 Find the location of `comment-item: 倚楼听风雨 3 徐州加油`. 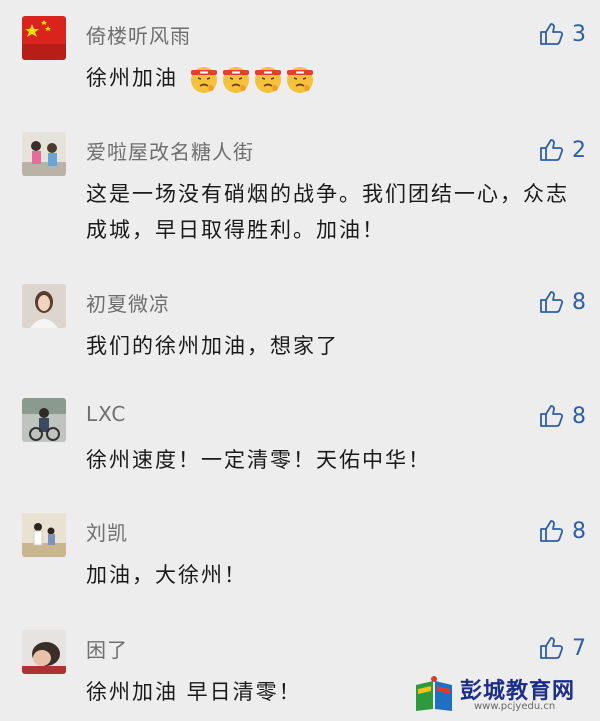

comment-item: 倚楼听风雨 3 徐州加油 is located at coordinates (300, 66).